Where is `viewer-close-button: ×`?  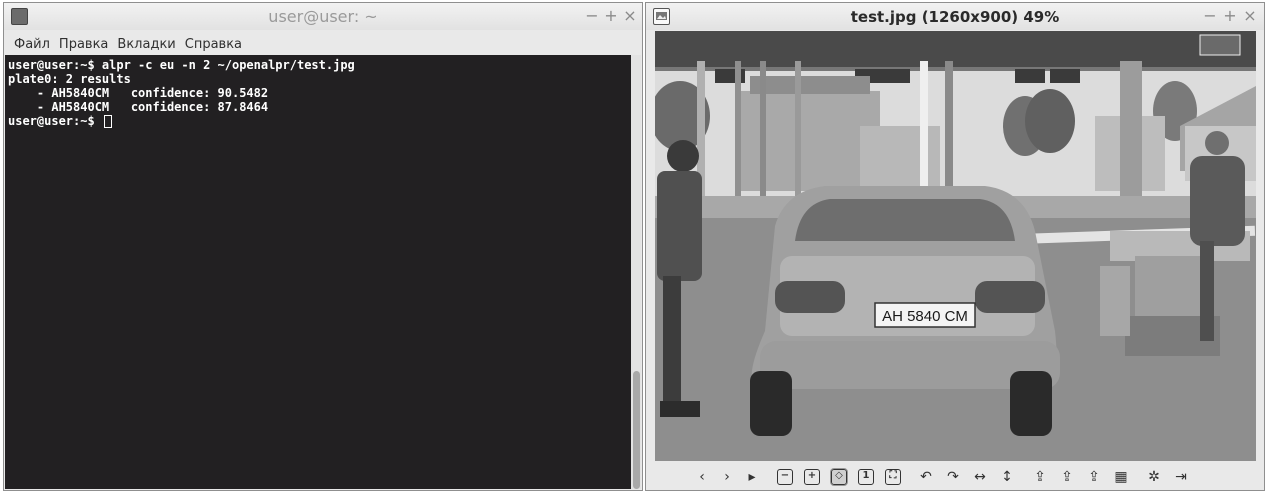
viewer-close-button: × is located at coordinates (1250, 15).